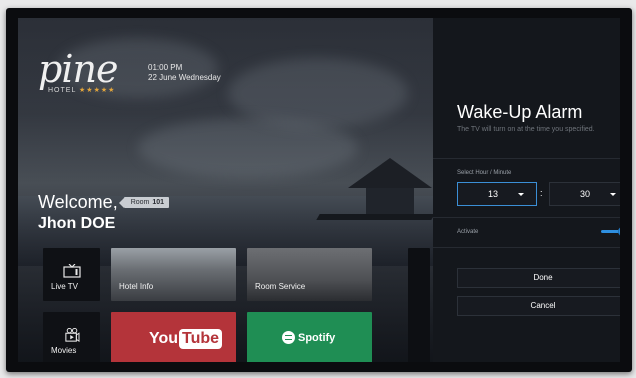  I want to click on guest-name: Jhon DOE, so click(77, 223).